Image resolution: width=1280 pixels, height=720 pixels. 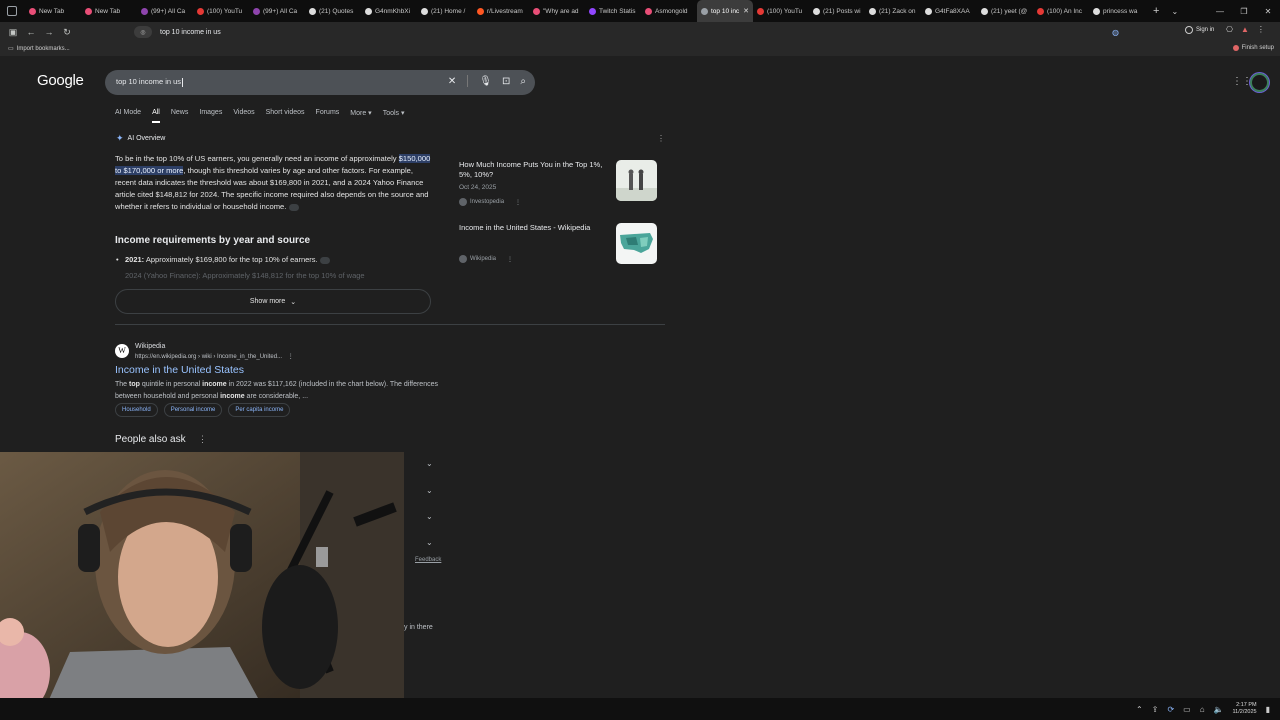 What do you see at coordinates (259, 410) in the screenshot?
I see `chip-per-capita-income: Per capita income` at bounding box center [259, 410].